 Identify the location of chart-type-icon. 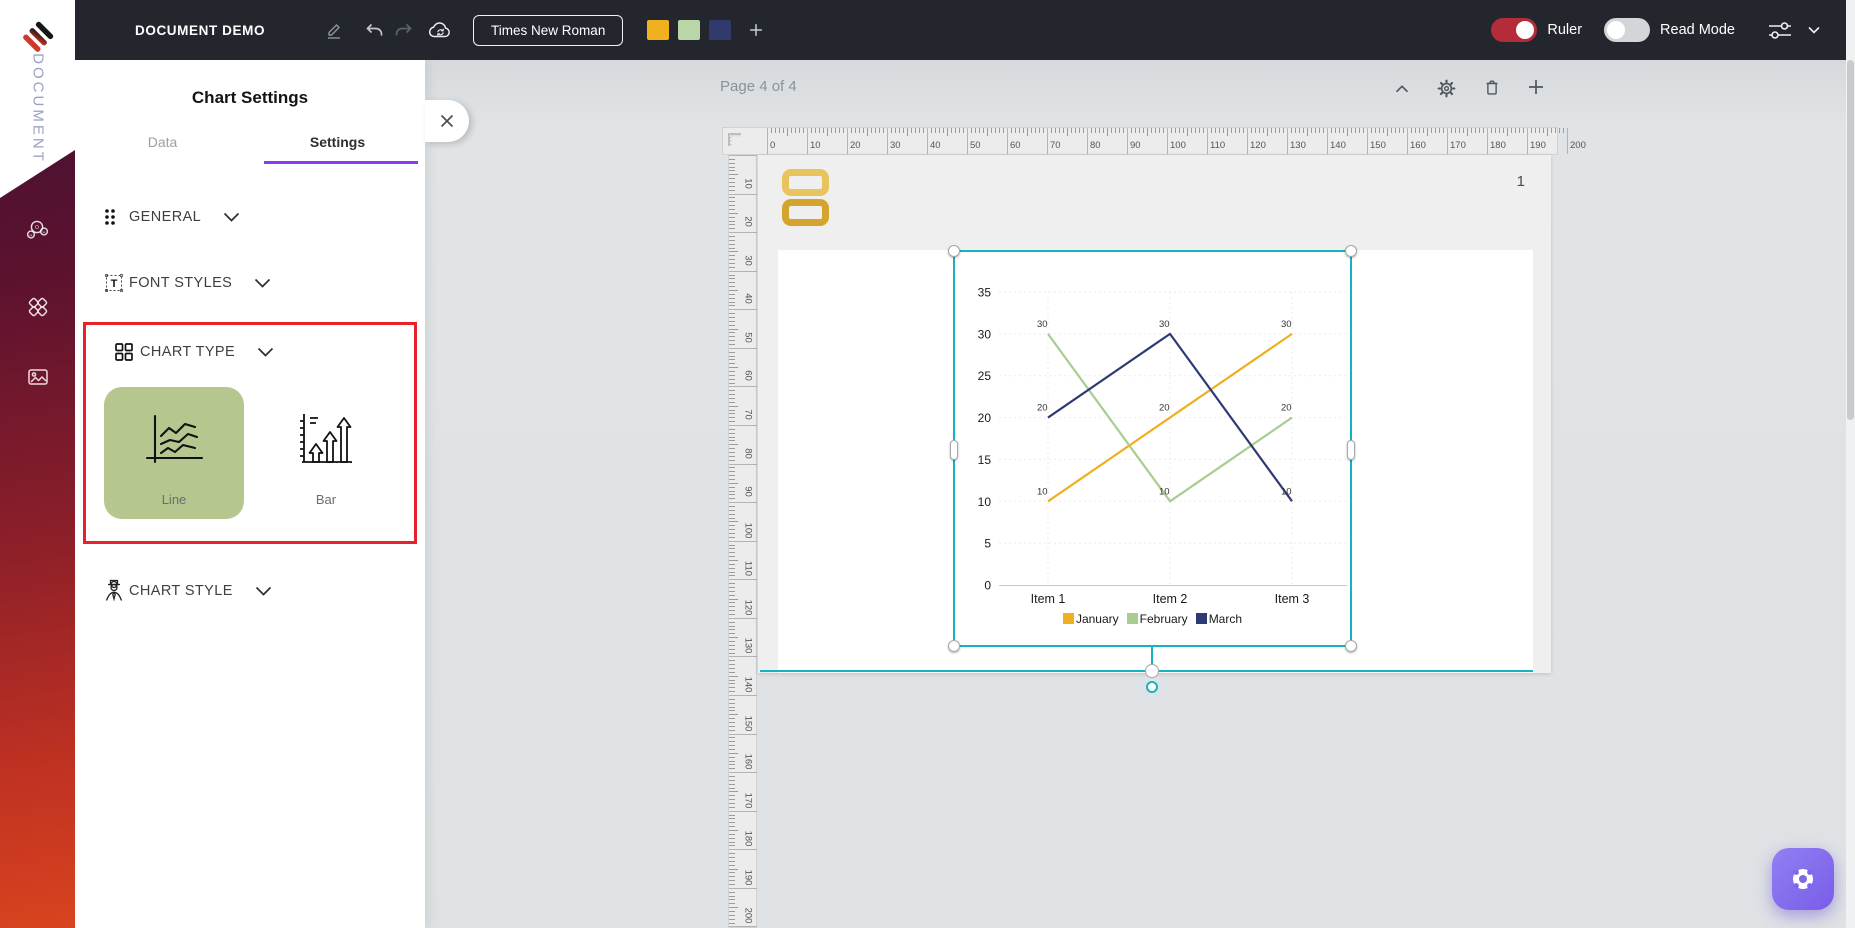
(127, 352).